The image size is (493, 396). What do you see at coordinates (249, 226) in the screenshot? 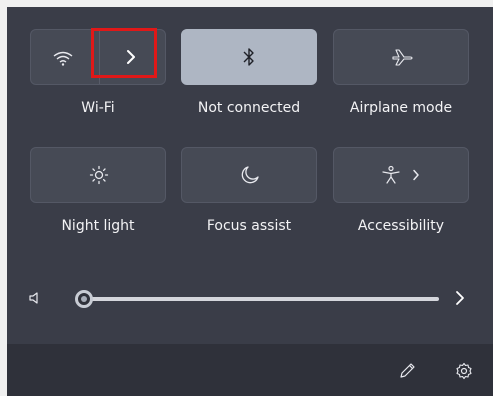
I see `focus-assist-label: Focus assist` at bounding box center [249, 226].